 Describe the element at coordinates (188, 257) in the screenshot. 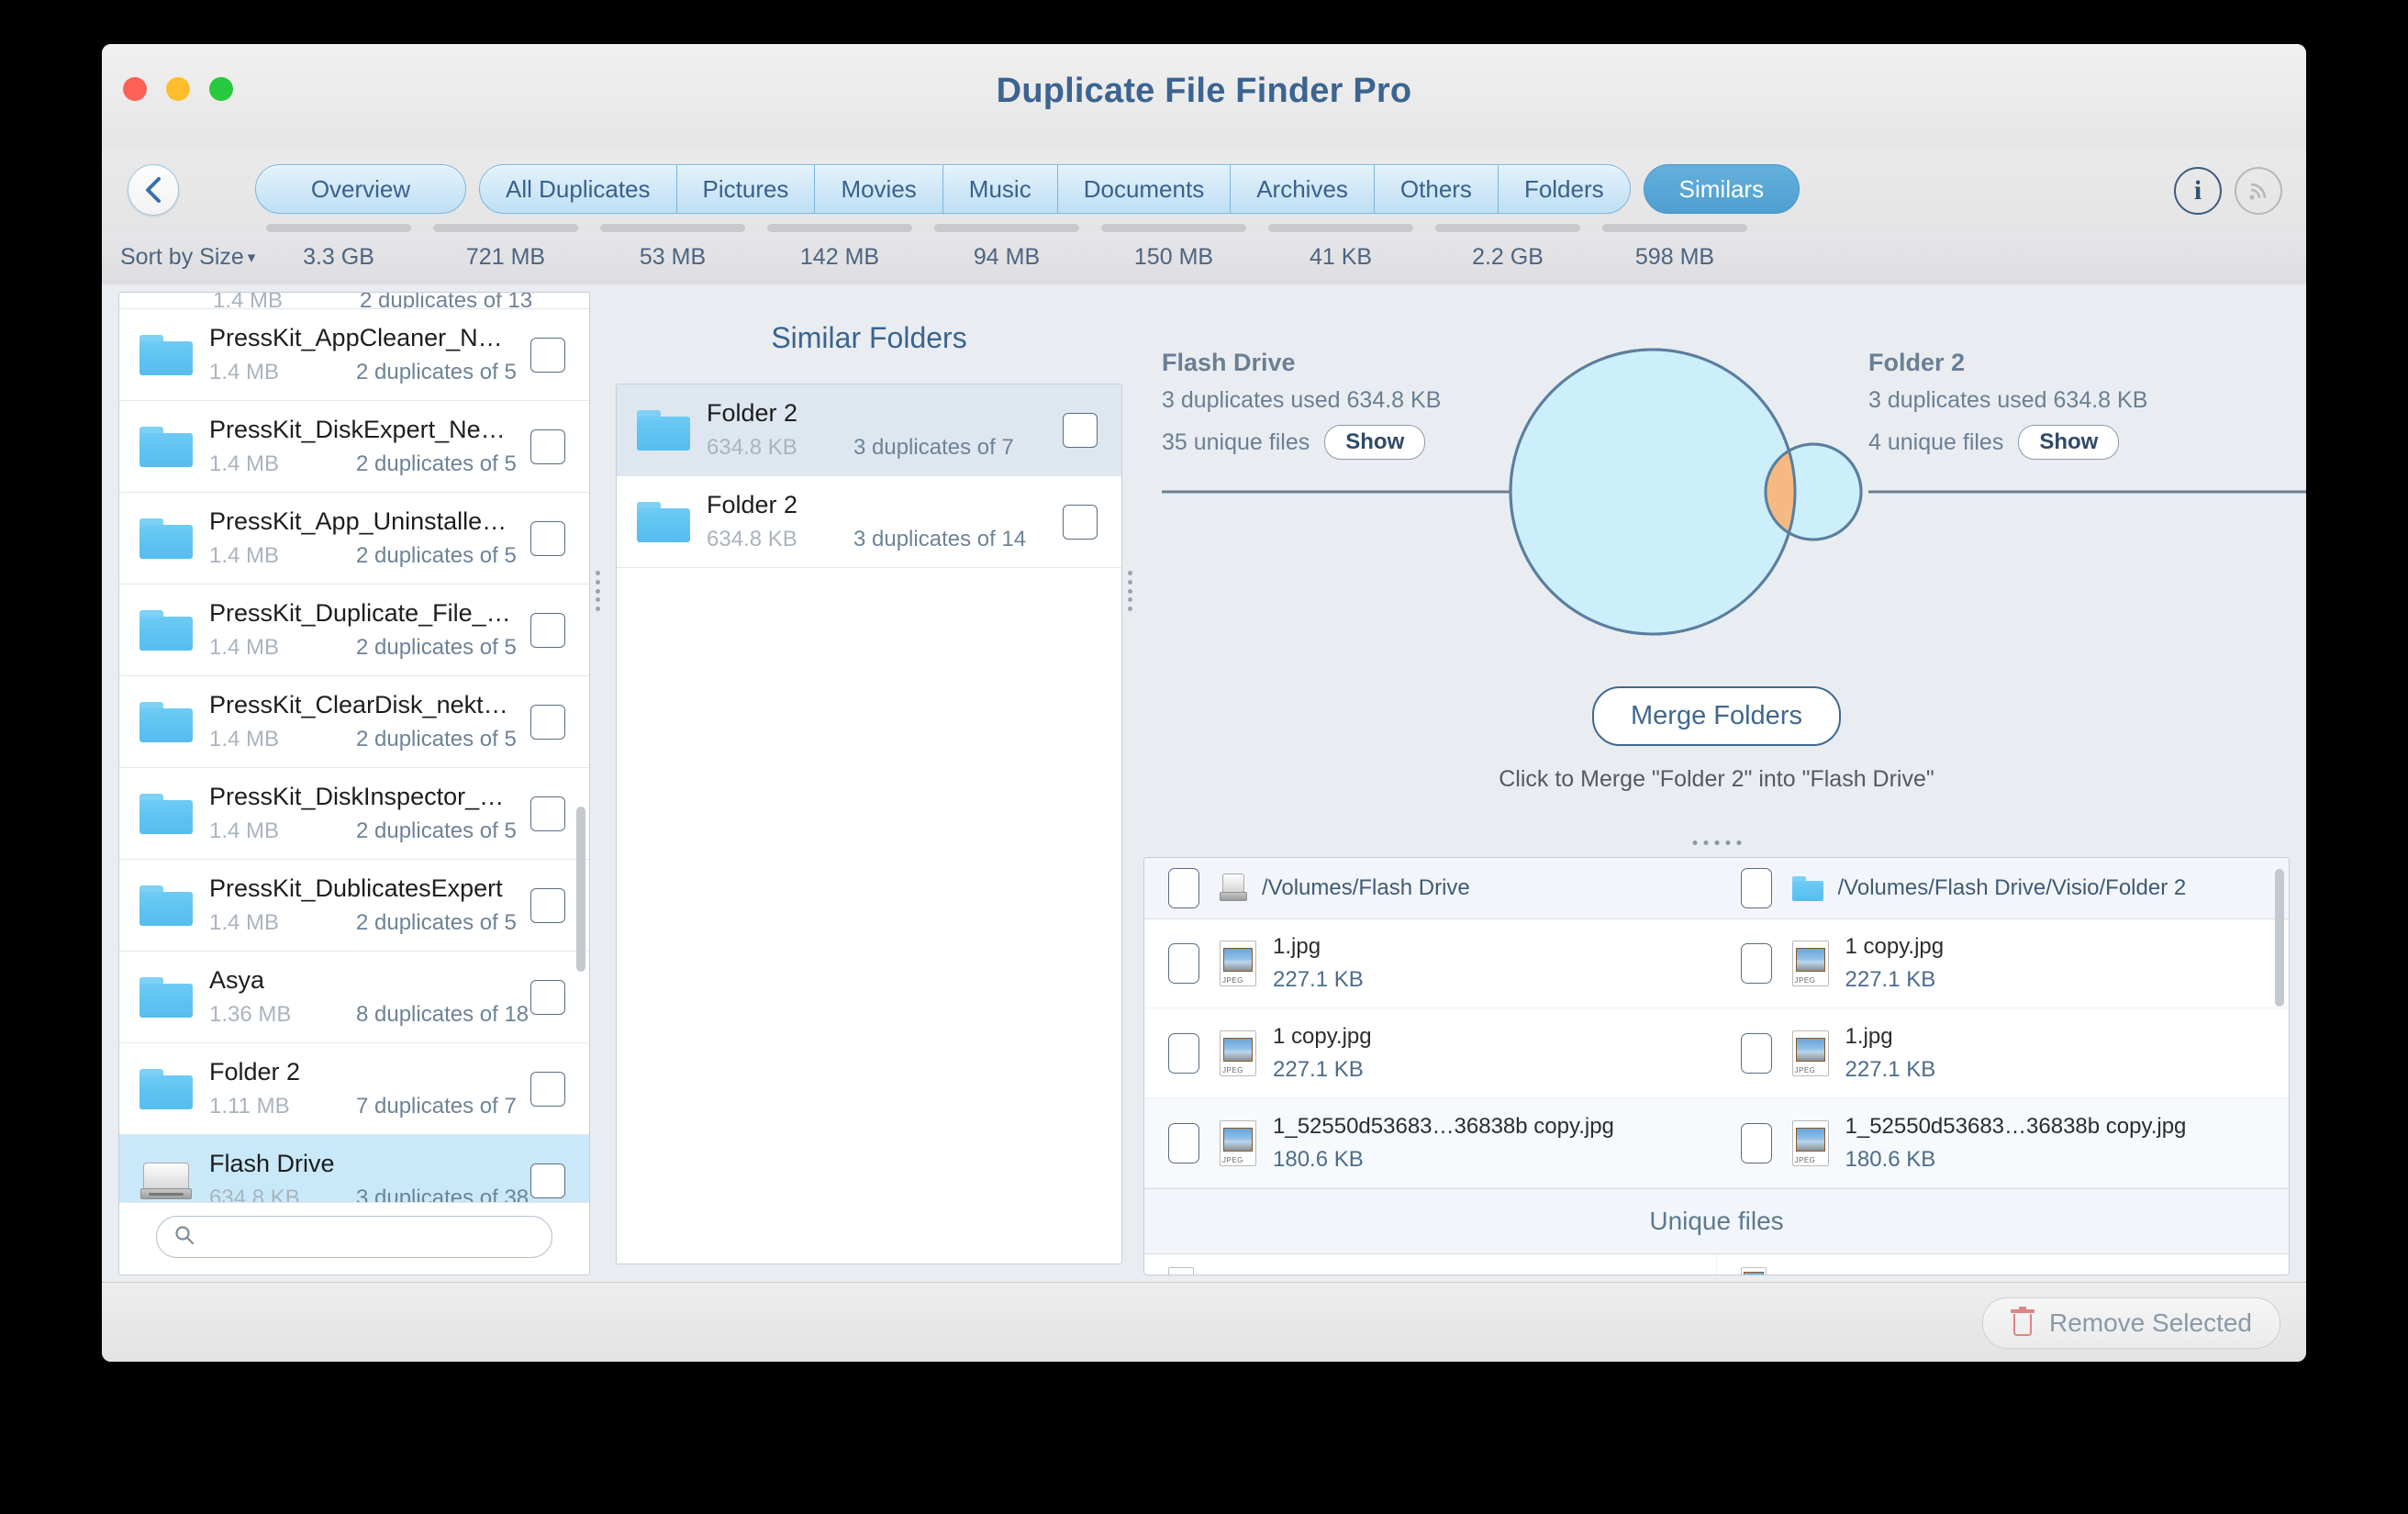

I see `sort-by-dropdown: Sort by Size ▾` at that location.